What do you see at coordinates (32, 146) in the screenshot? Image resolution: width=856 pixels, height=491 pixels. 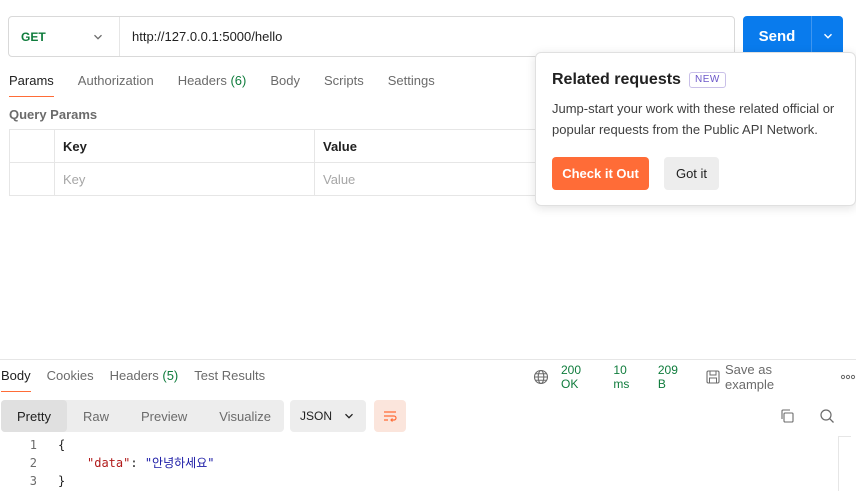 I see `checkbox-column-header` at bounding box center [32, 146].